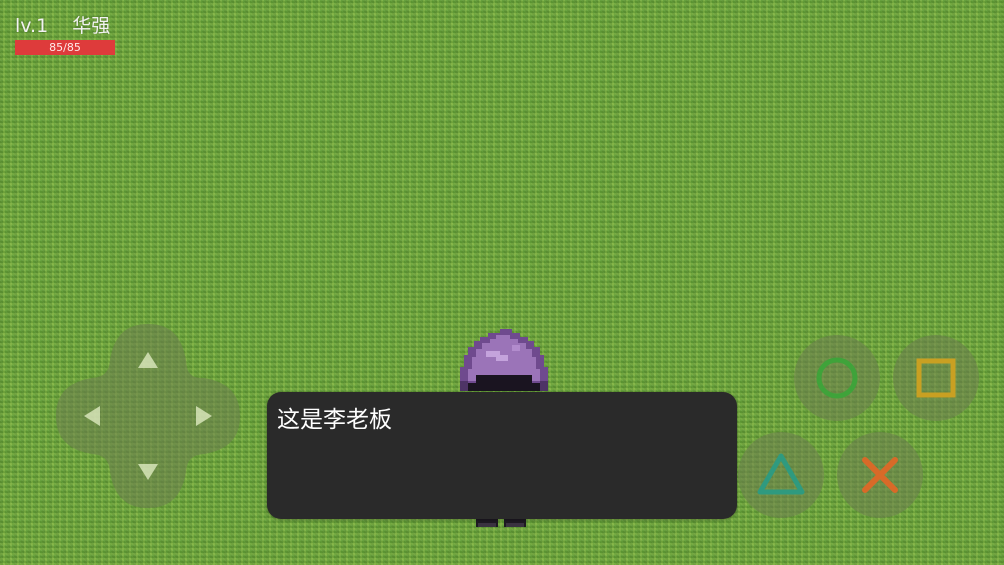  I want to click on dpad-right-button, so click(204, 416).